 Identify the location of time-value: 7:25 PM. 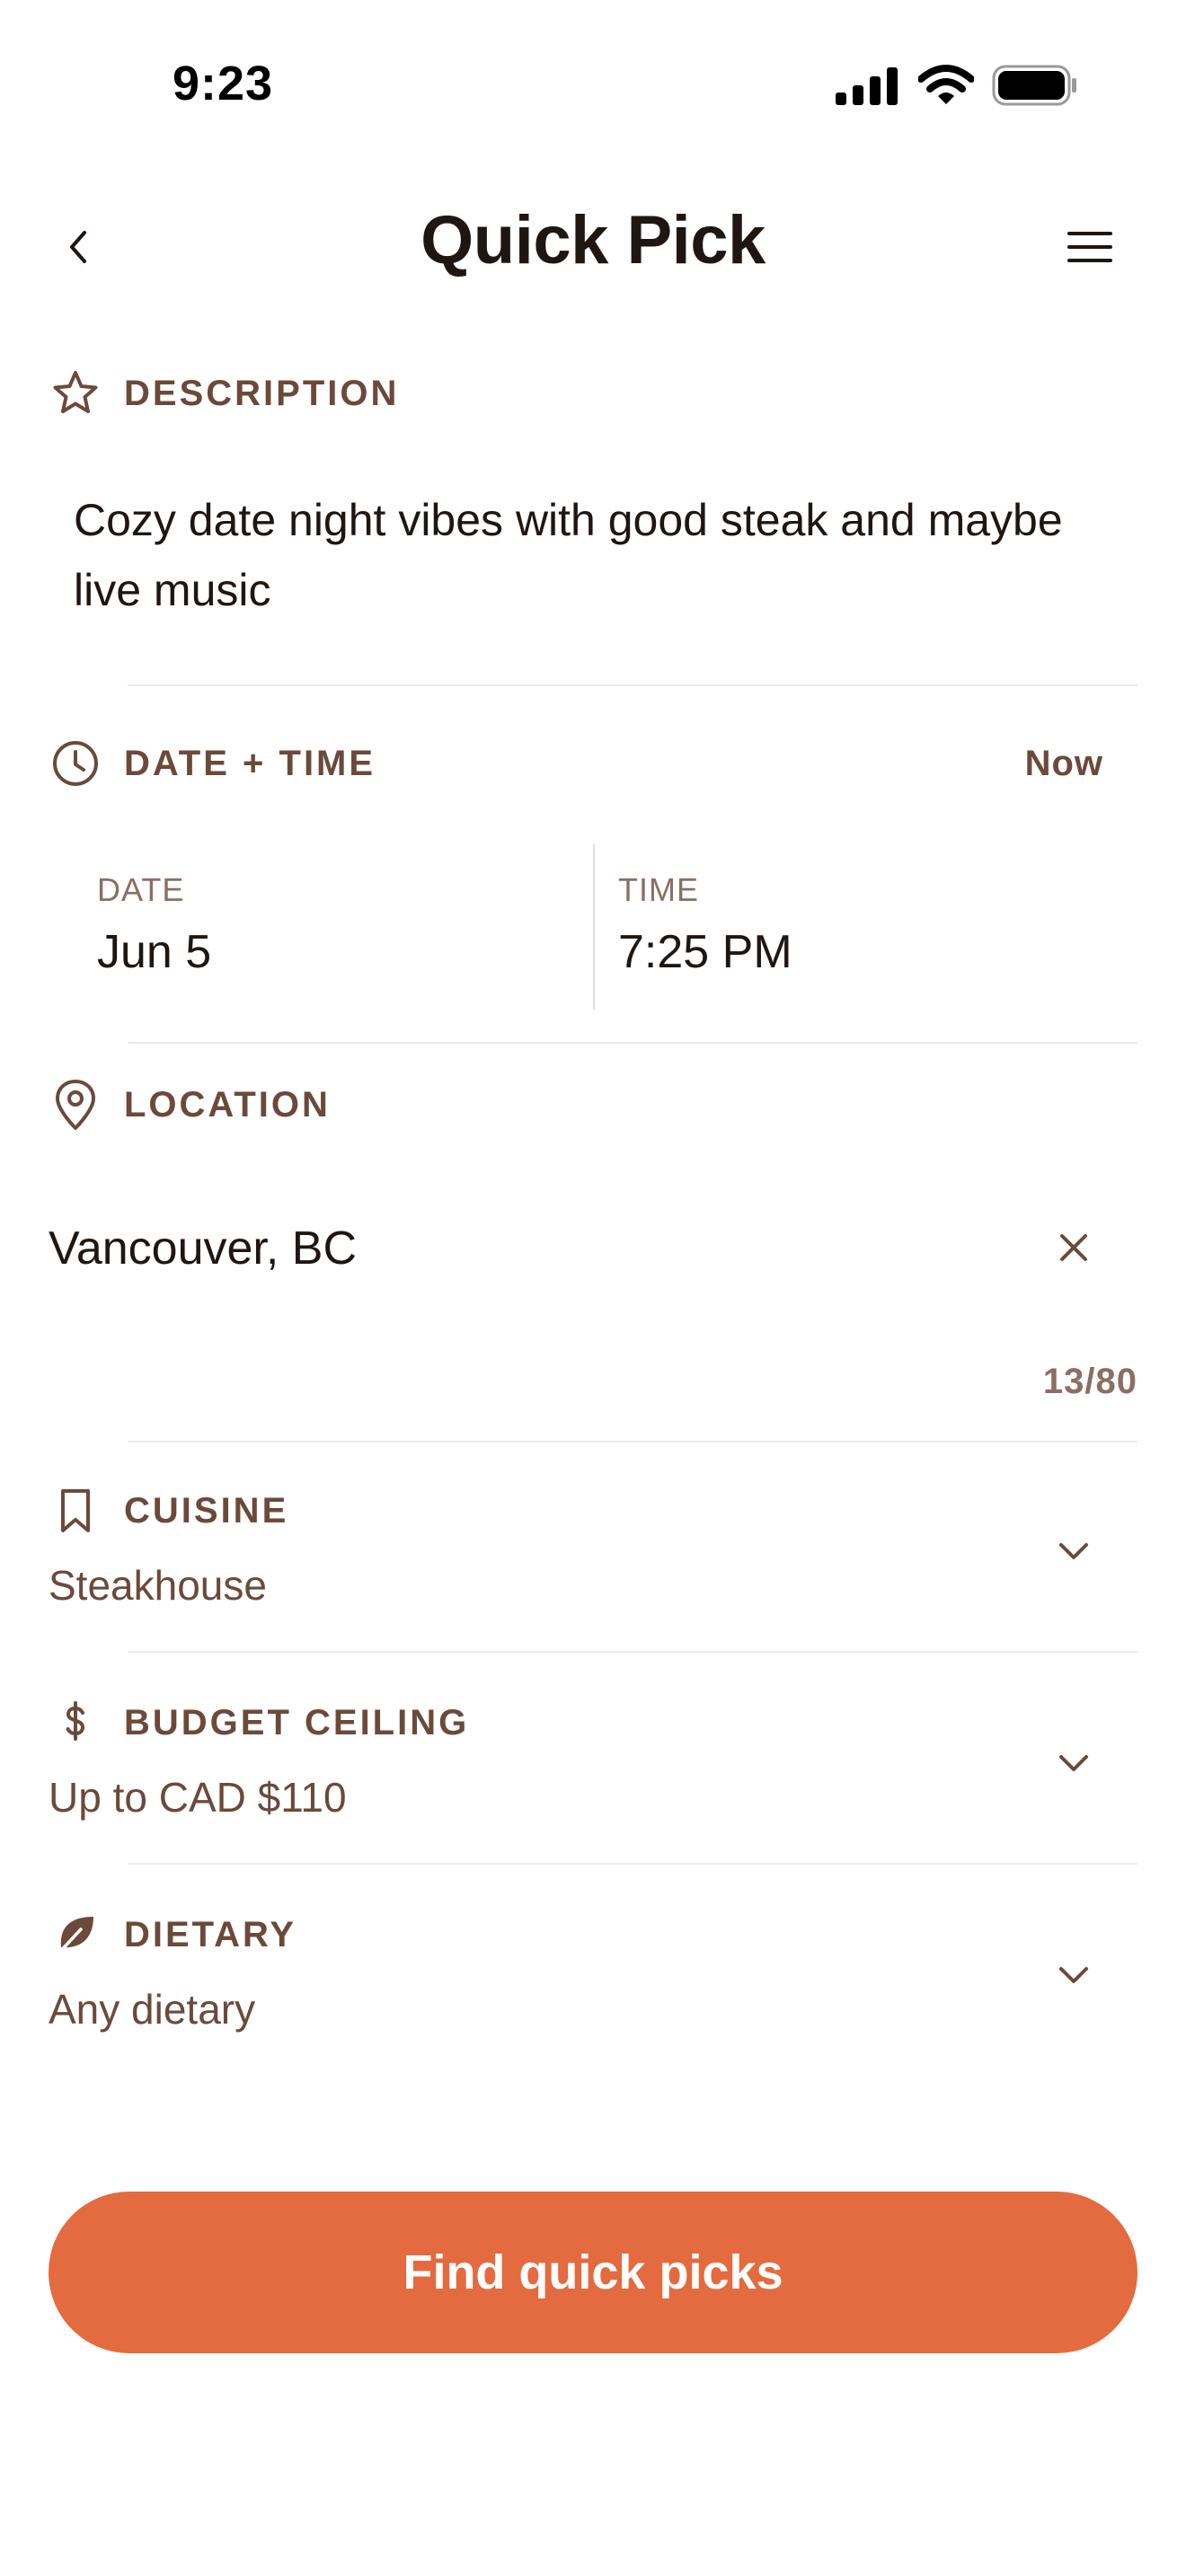
(705, 952).